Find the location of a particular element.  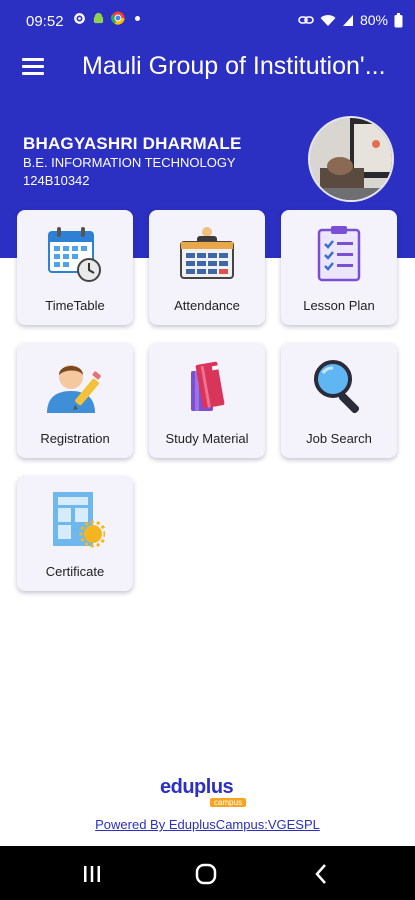

avatar-photo is located at coordinates (351, 159).